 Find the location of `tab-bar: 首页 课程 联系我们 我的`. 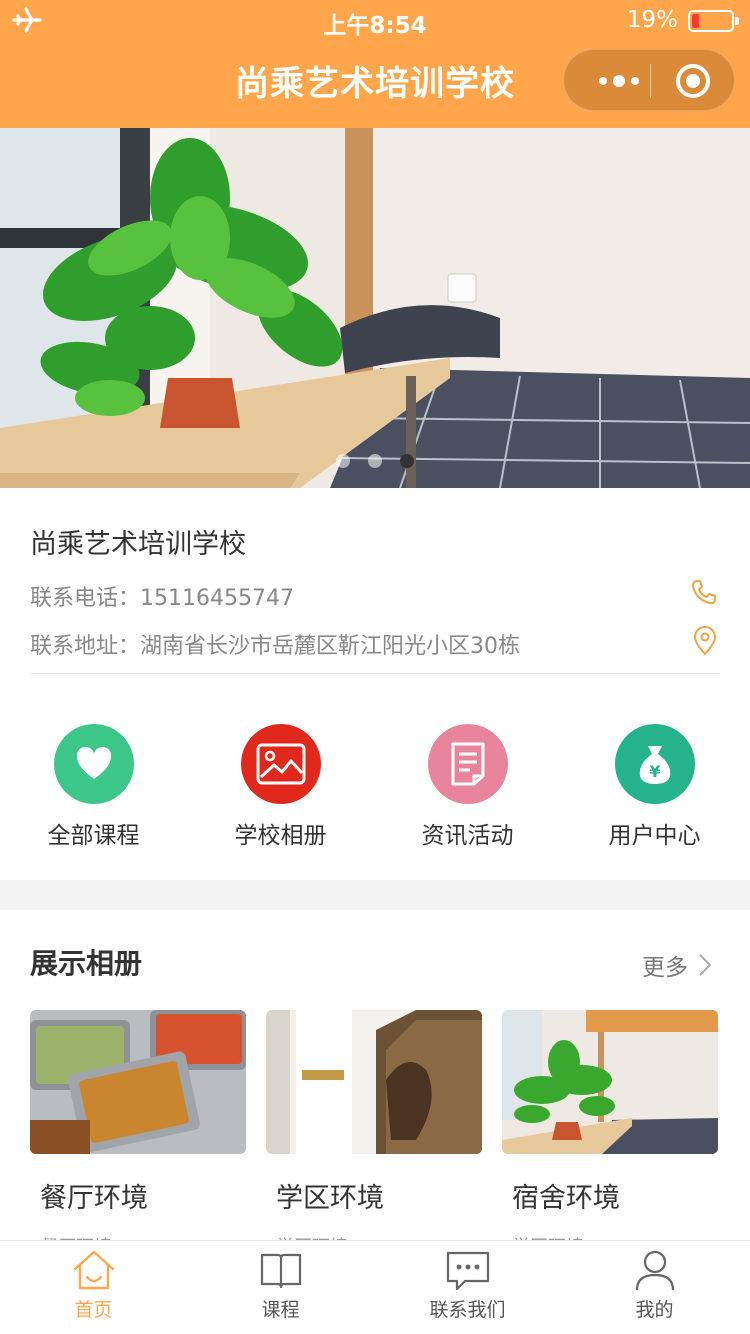

tab-bar: 首页 课程 联系我们 我的 is located at coordinates (375, 1287).